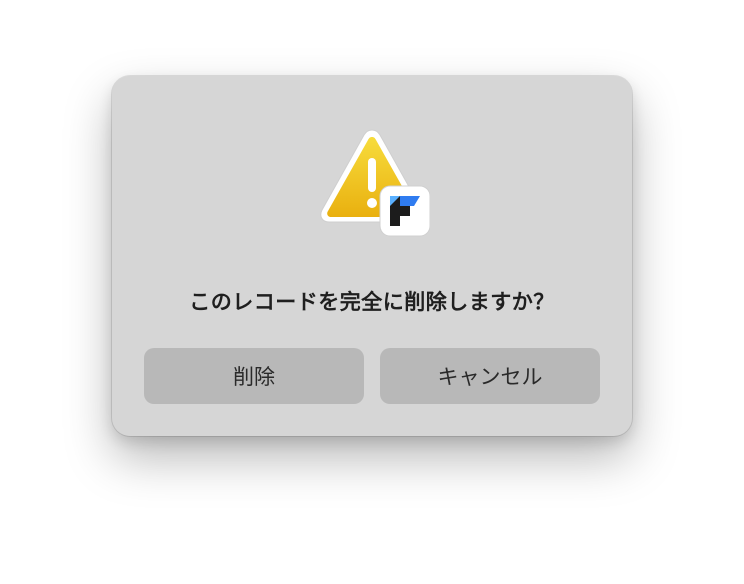  I want to click on delete-button: 削除, so click(254, 376).